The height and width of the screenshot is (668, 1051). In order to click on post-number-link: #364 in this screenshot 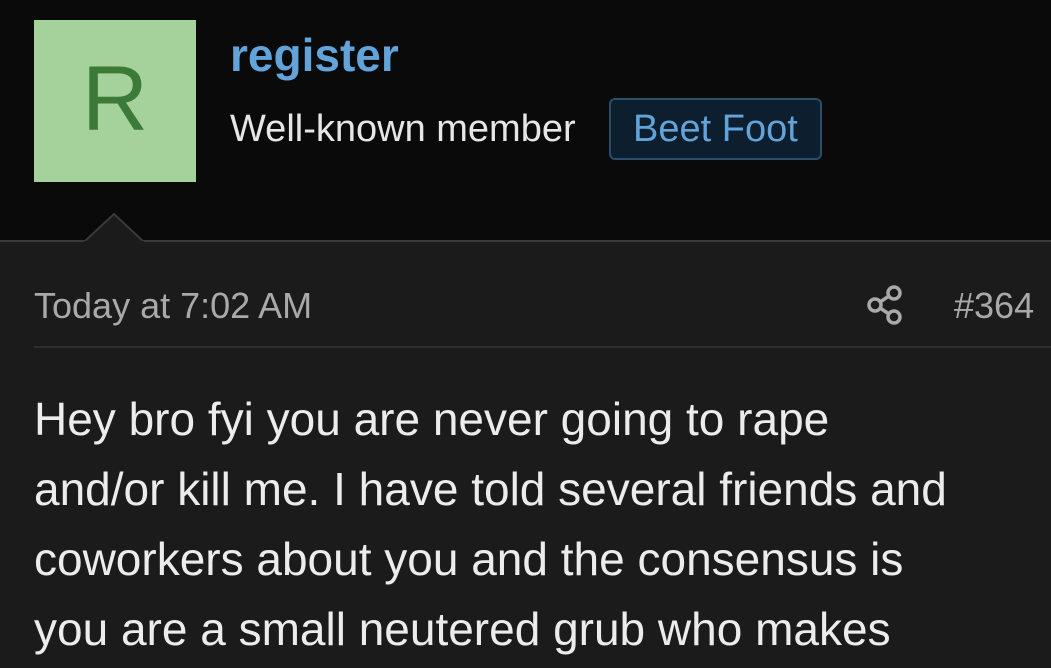, I will do `click(994, 306)`.